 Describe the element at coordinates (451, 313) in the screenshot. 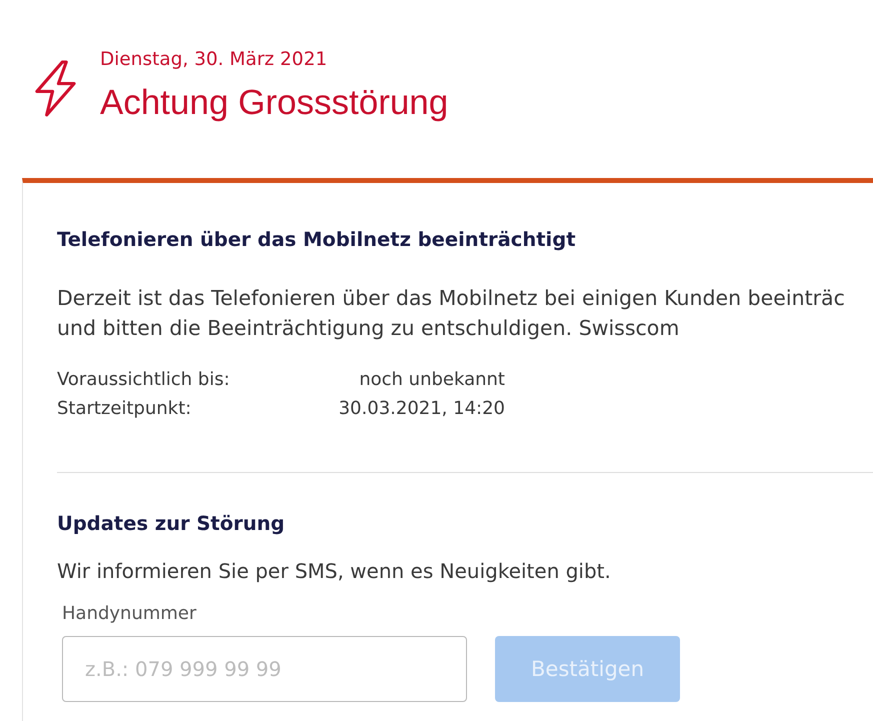

I see `notice-text: Derzeit ist das Telefonieren über das Mobilnetz bei einigen Kunden beeinträc und bitten die Beeinträchtigung zu entschuldigen. Swisscom` at that location.